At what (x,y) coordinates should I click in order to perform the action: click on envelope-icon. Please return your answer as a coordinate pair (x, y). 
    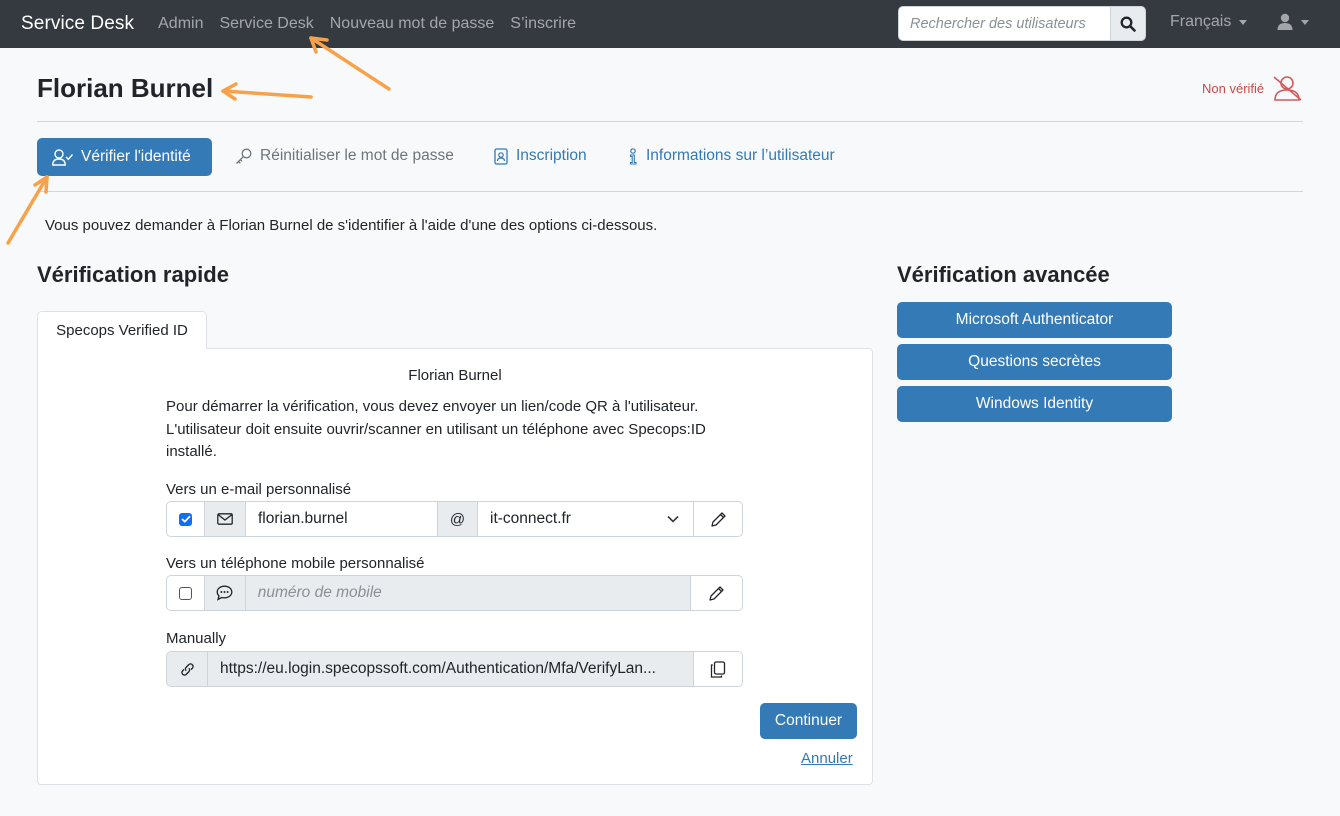
    Looking at the image, I should click on (225, 519).